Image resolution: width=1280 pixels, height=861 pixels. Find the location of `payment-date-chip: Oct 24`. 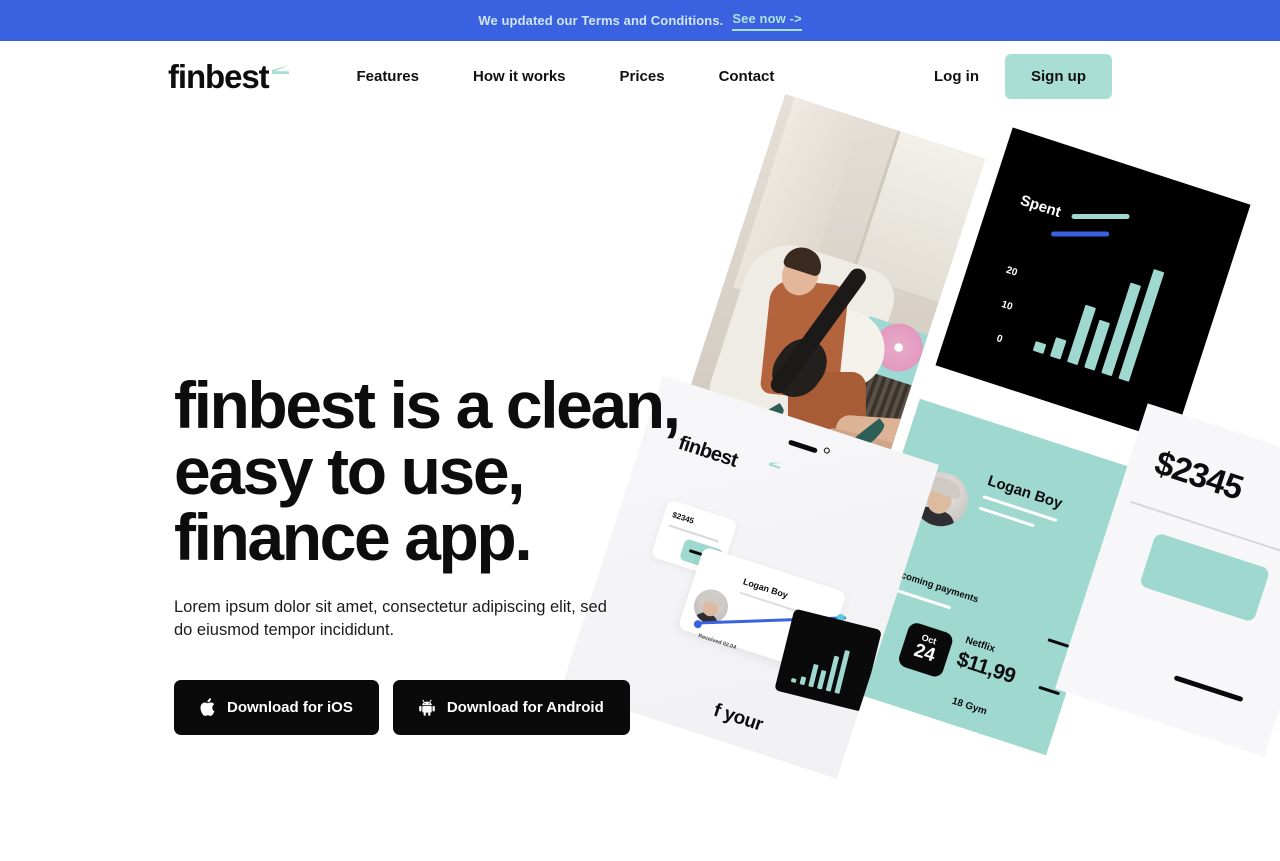

payment-date-chip: Oct 24 is located at coordinates (925, 649).